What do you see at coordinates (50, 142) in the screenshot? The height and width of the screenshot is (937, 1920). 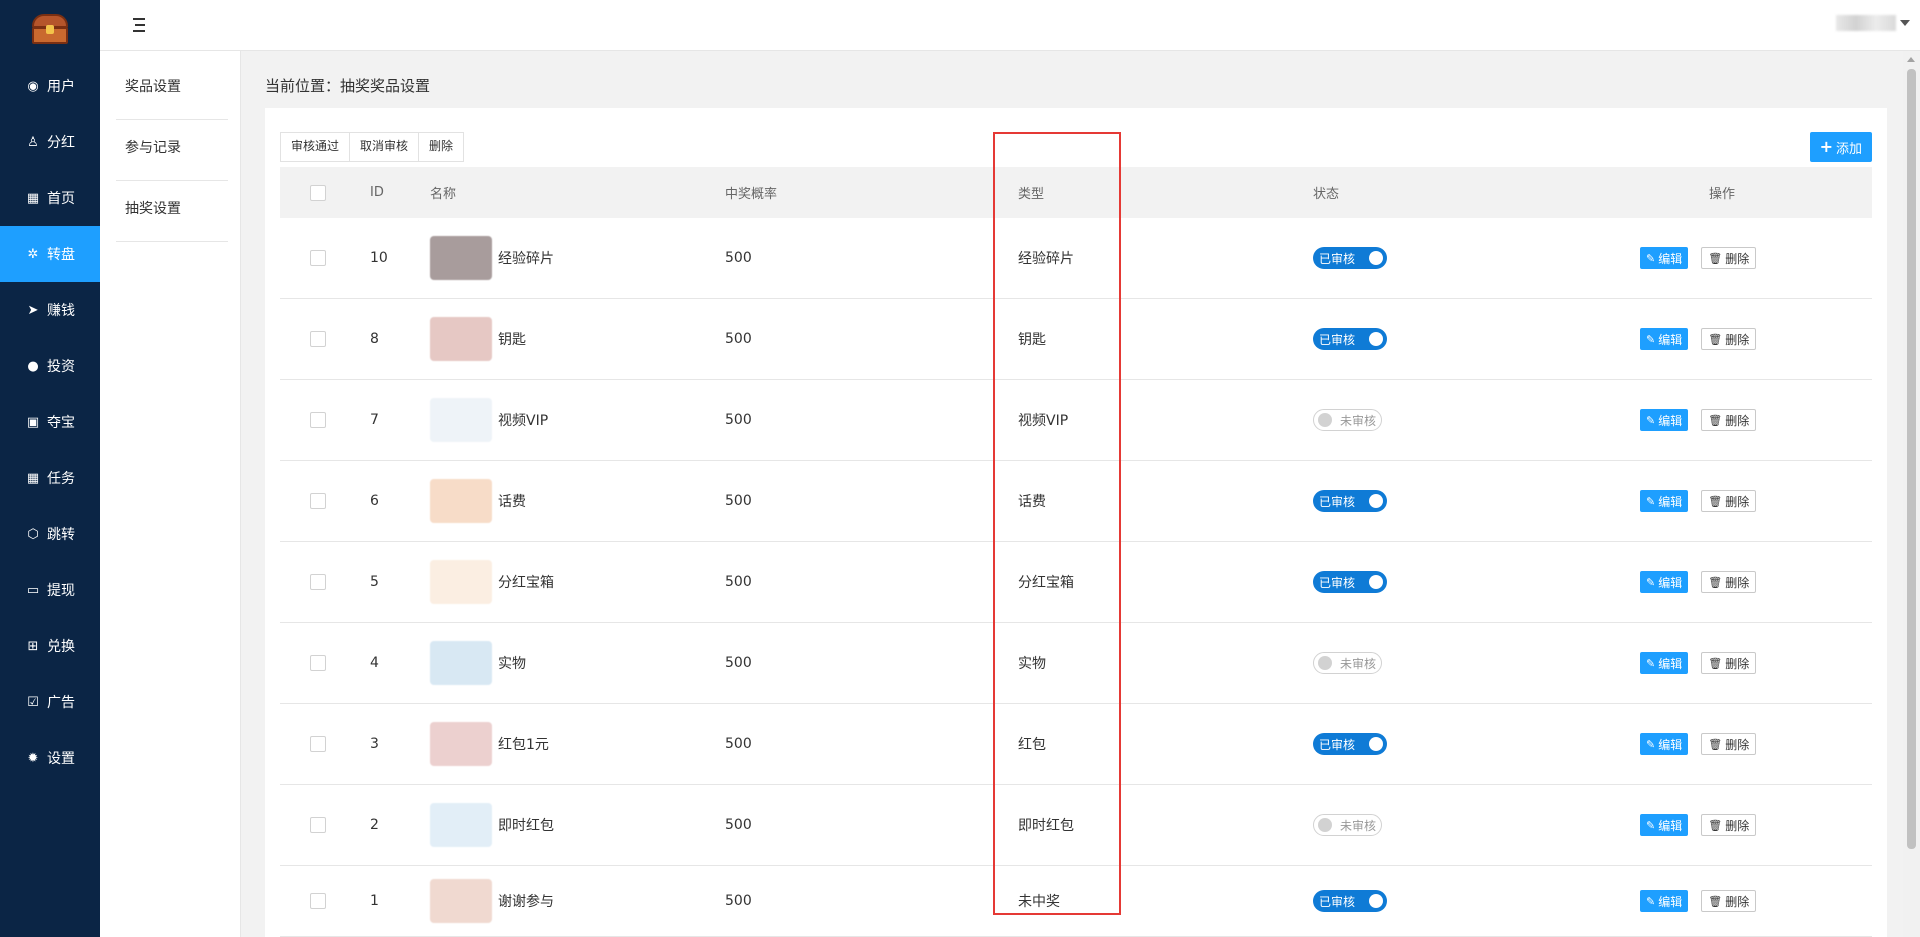 I see `sidebar-item-1: ♙ 分红` at bounding box center [50, 142].